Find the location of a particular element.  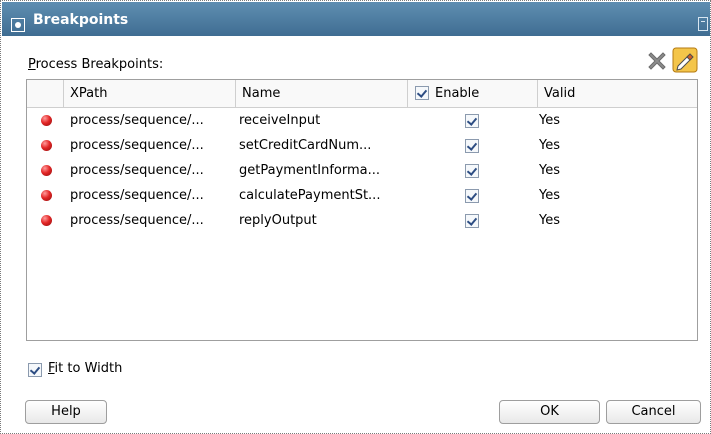

name-cell: replyOutput is located at coordinates (278, 220).